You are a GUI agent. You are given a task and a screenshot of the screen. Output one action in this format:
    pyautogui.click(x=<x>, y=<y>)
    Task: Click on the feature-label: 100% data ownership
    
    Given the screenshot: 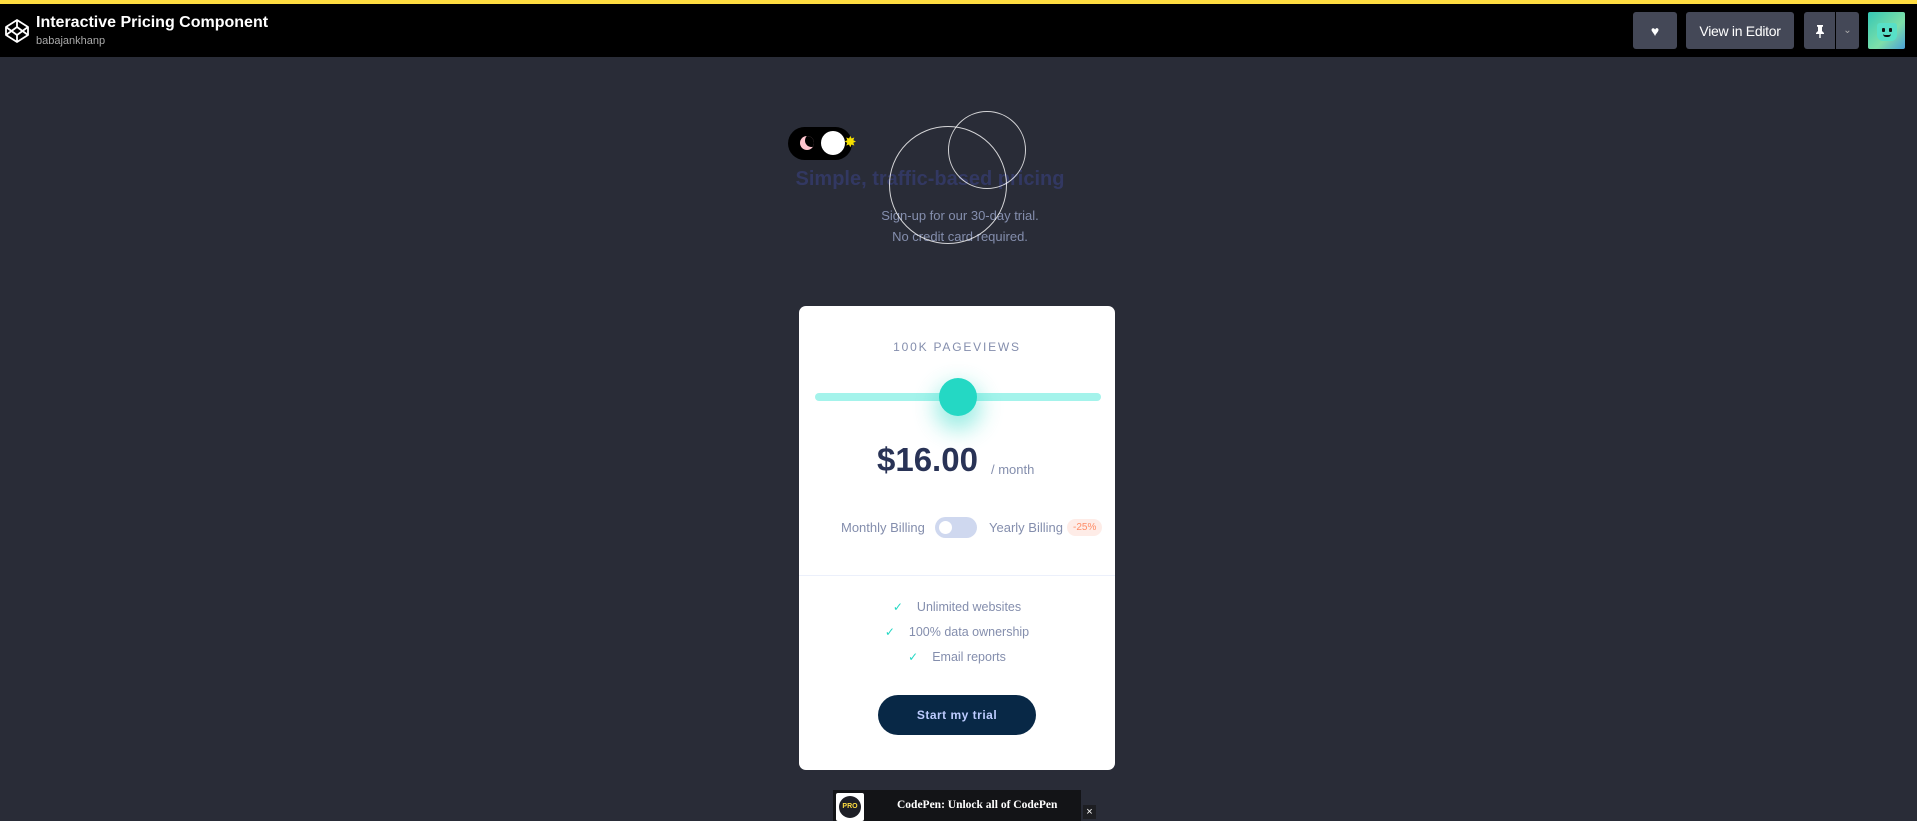 What is the action you would take?
    pyautogui.click(x=969, y=632)
    